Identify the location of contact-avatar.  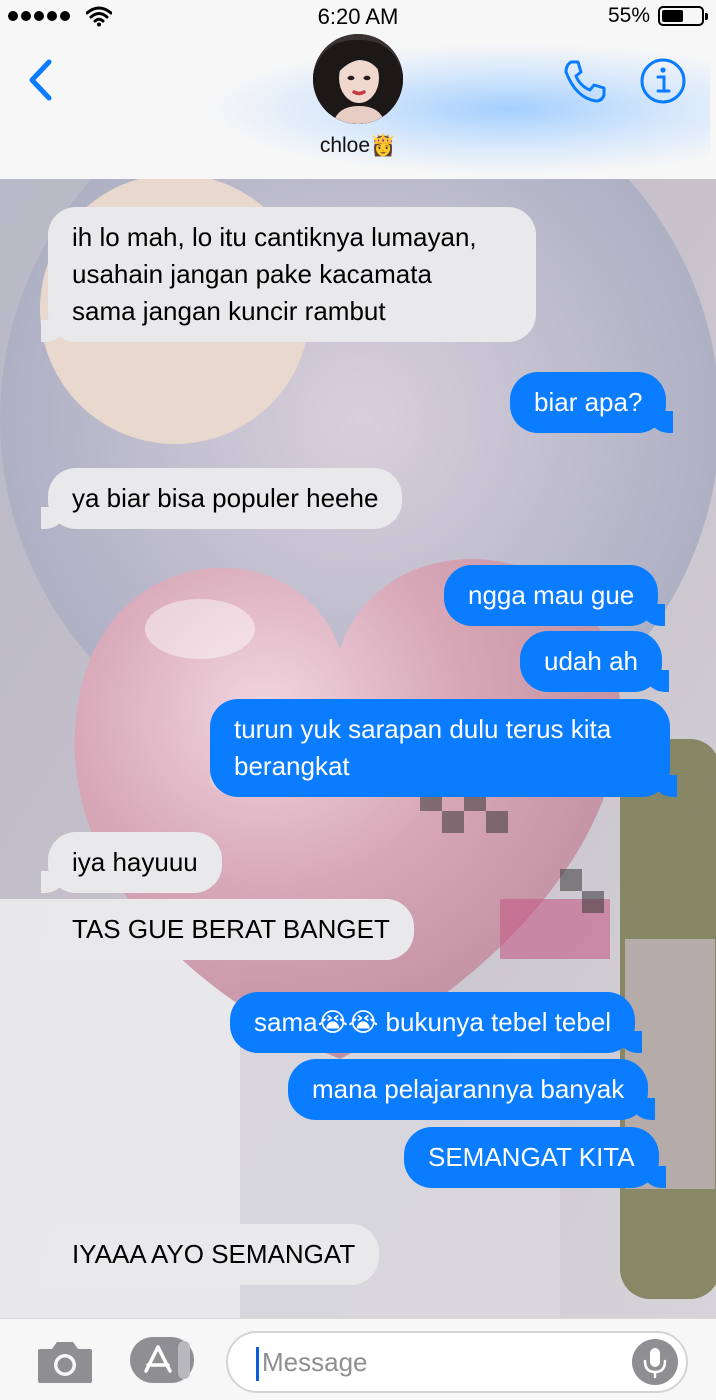
(358, 79).